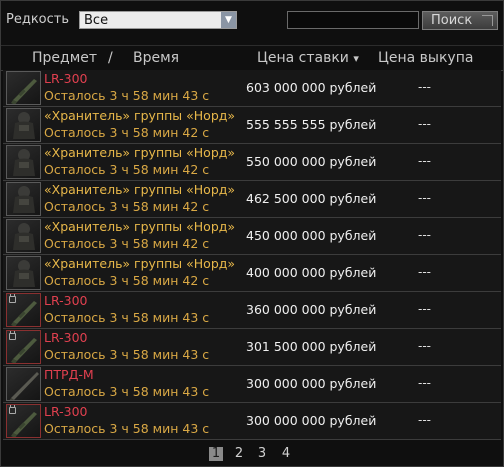 This screenshot has width=504, height=467. Describe the element at coordinates (156, 58) in the screenshot. I see `column-time-sort: Время` at that location.